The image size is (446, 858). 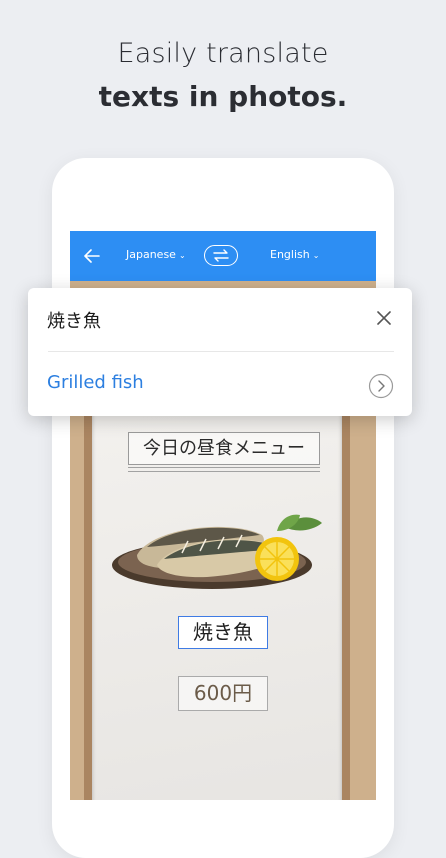 What do you see at coordinates (223, 53) in the screenshot?
I see `promo-headline-line1: Easily translate` at bounding box center [223, 53].